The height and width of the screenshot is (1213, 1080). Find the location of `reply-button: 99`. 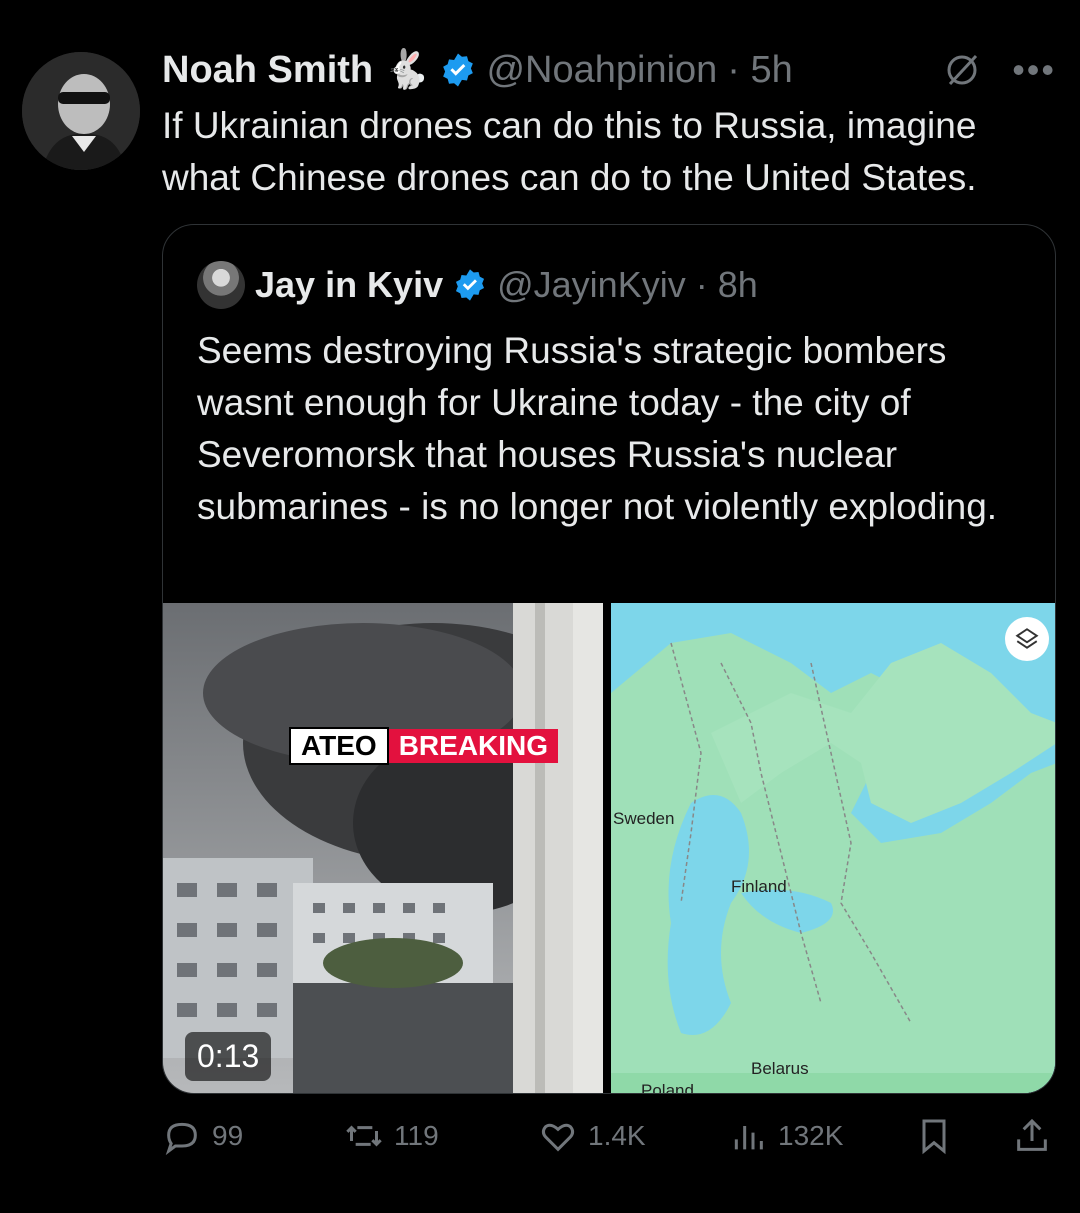

reply-button: 99 is located at coordinates (202, 1136).